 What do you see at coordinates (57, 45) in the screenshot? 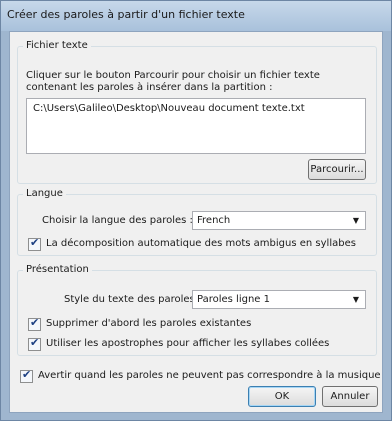
I see `group-title-fichier: Fichier texte` at bounding box center [57, 45].